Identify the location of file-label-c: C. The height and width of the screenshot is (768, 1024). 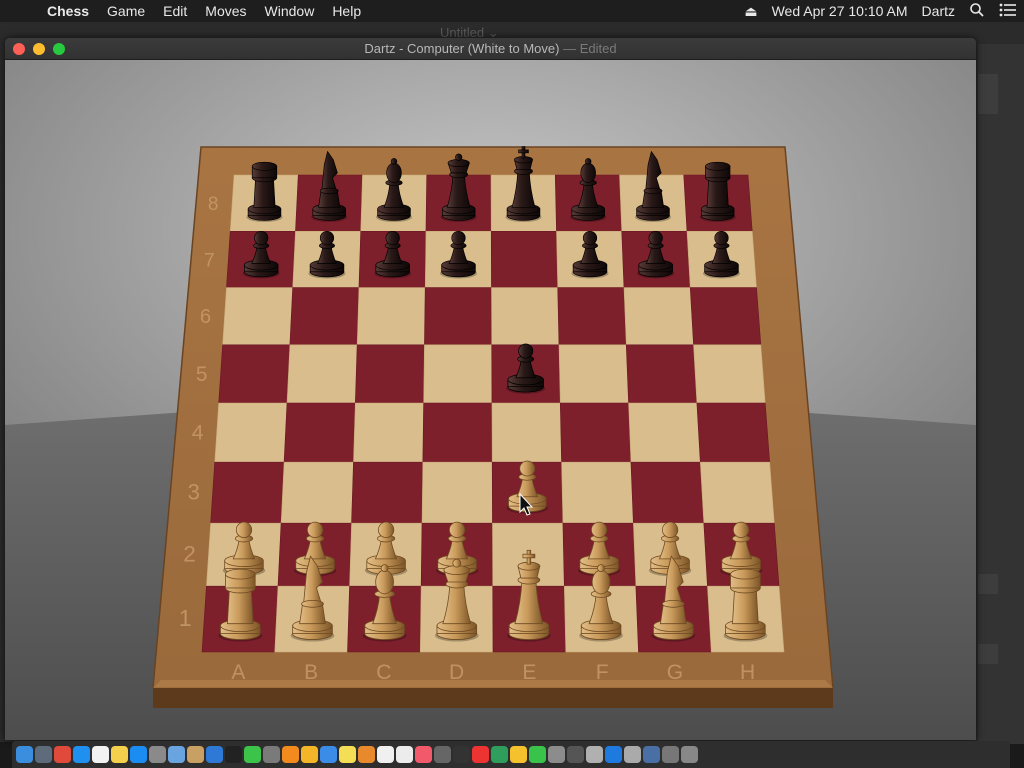
(383, 672).